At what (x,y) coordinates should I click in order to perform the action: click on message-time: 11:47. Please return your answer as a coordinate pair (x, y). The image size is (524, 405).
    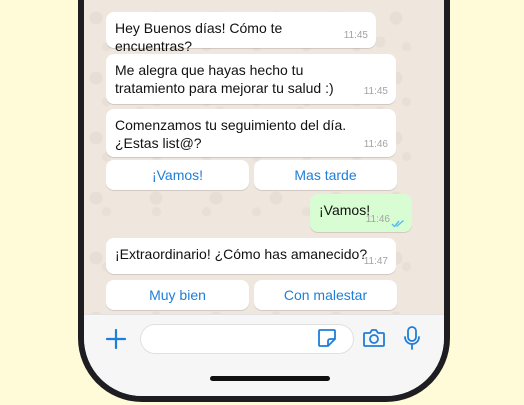
    Looking at the image, I should click on (375, 261).